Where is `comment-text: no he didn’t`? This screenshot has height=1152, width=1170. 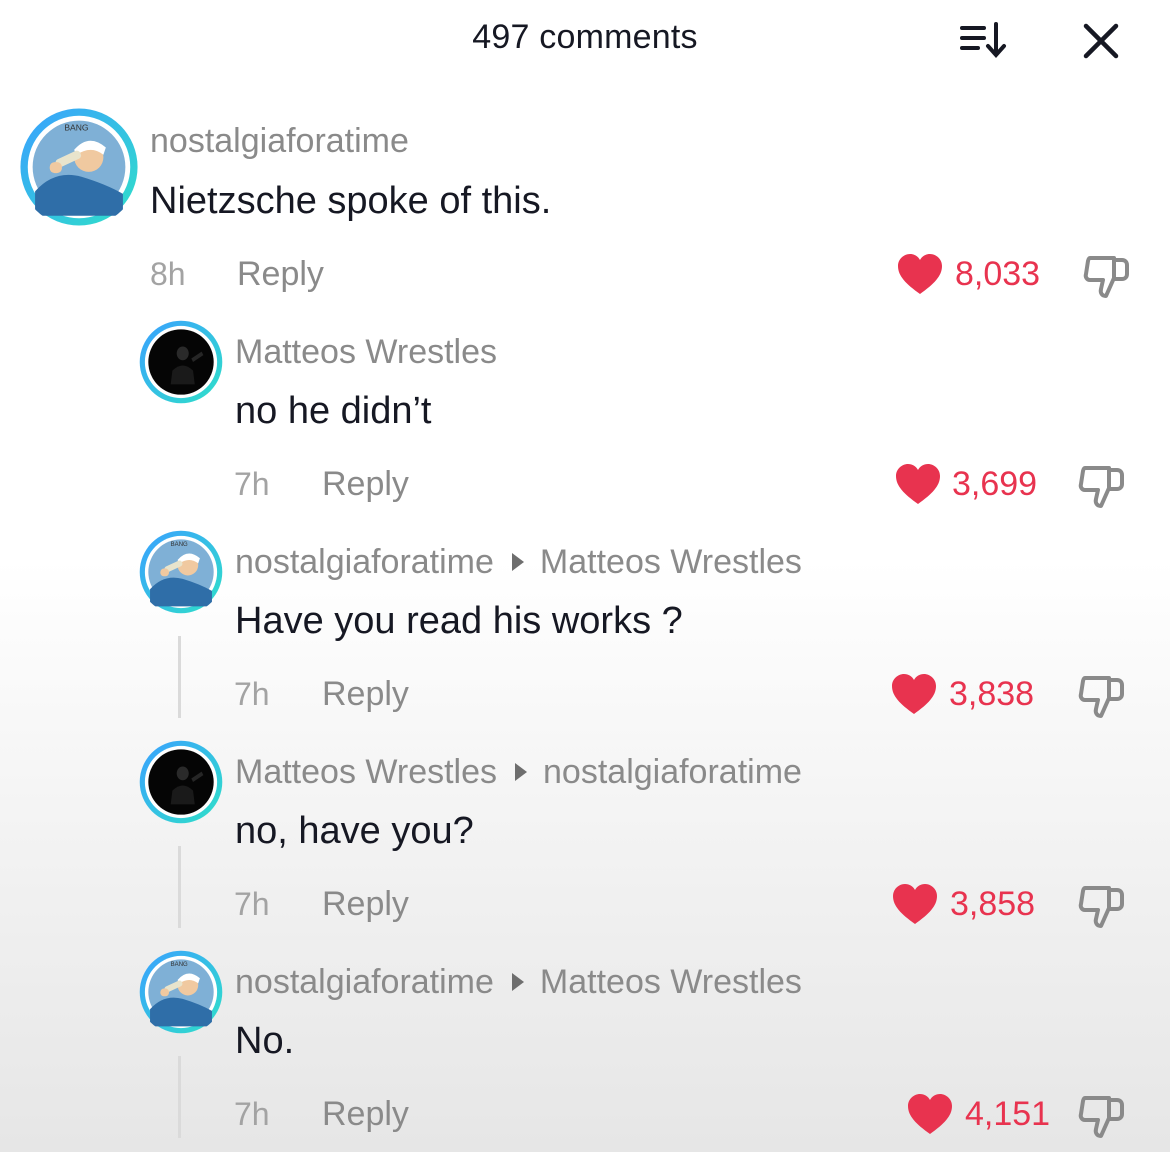 comment-text: no he didn’t is located at coordinates (333, 411).